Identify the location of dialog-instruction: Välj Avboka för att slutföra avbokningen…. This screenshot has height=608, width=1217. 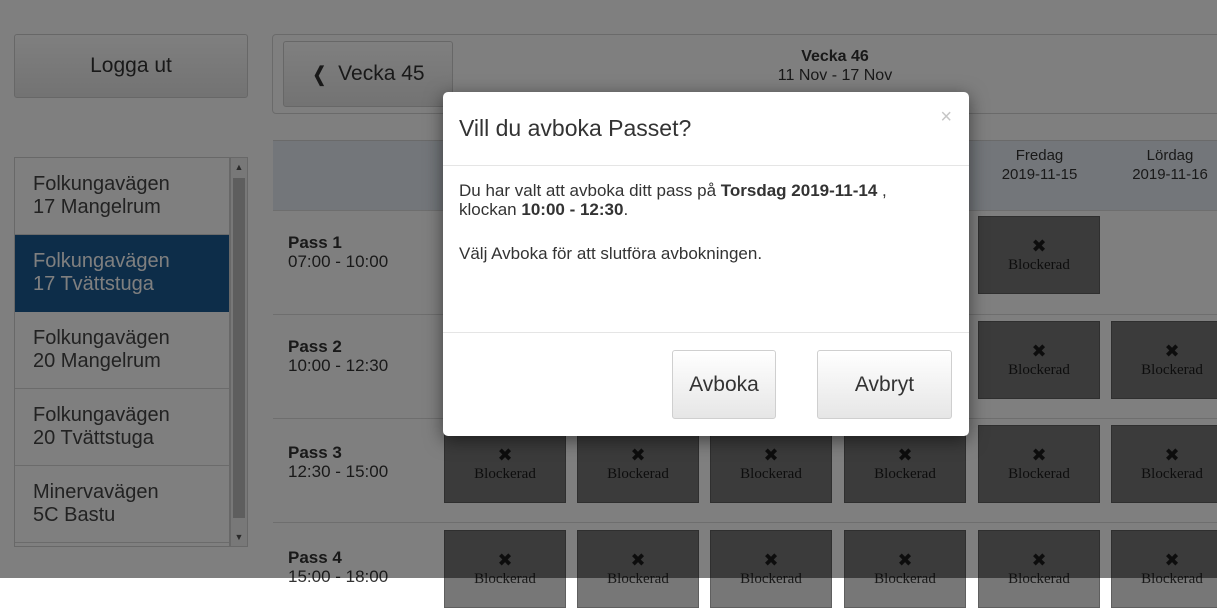
(611, 253).